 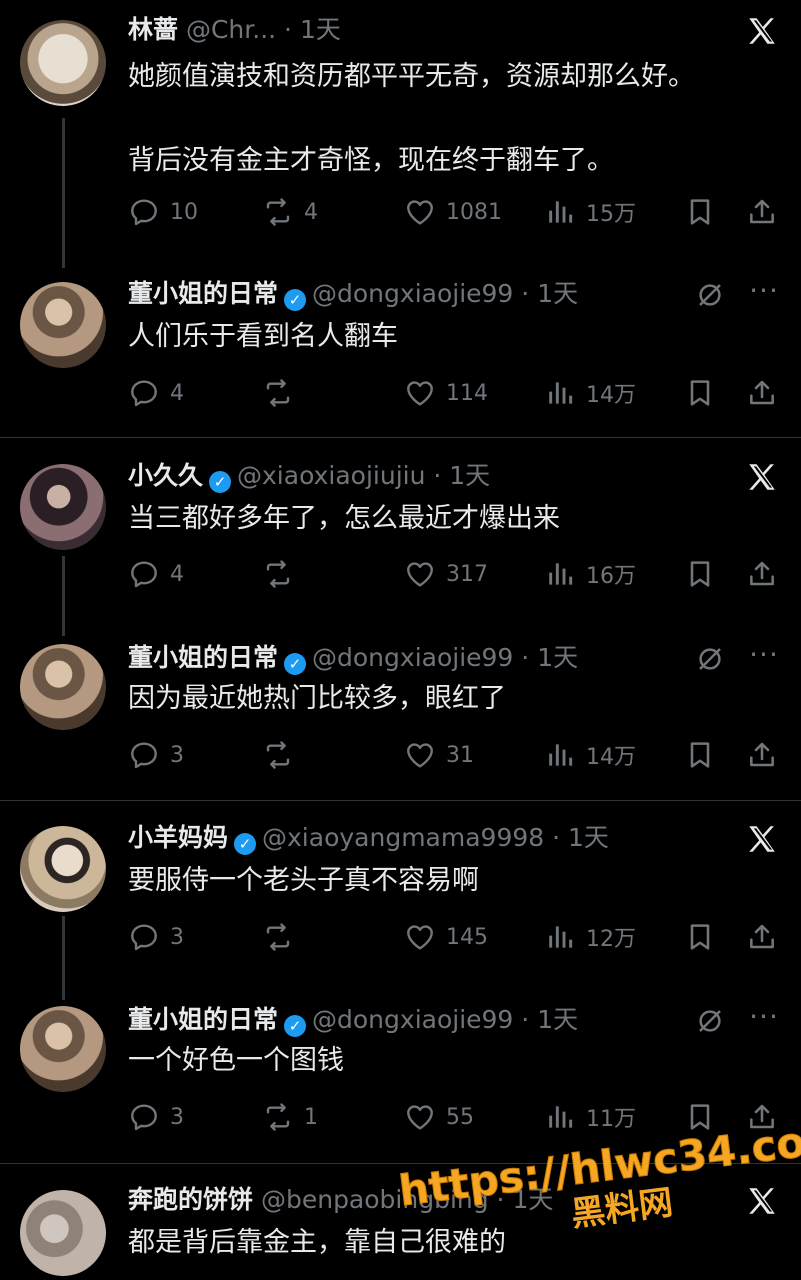 I want to click on user-handle: @xiaoyangmama9998, so click(x=403, y=837).